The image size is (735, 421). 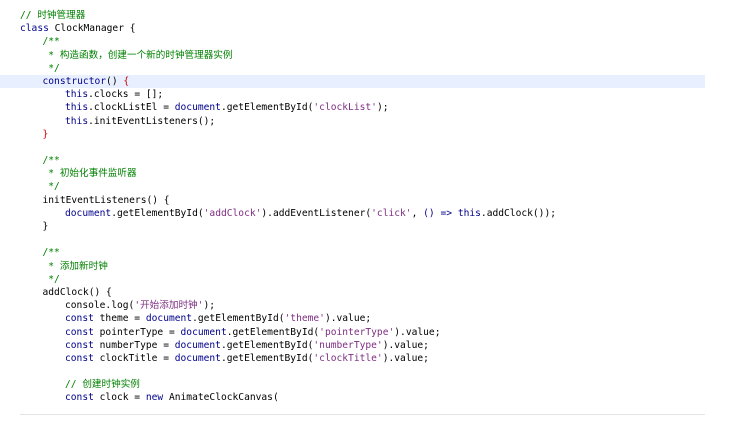 I want to click on code-text: }, so click(x=45, y=226).